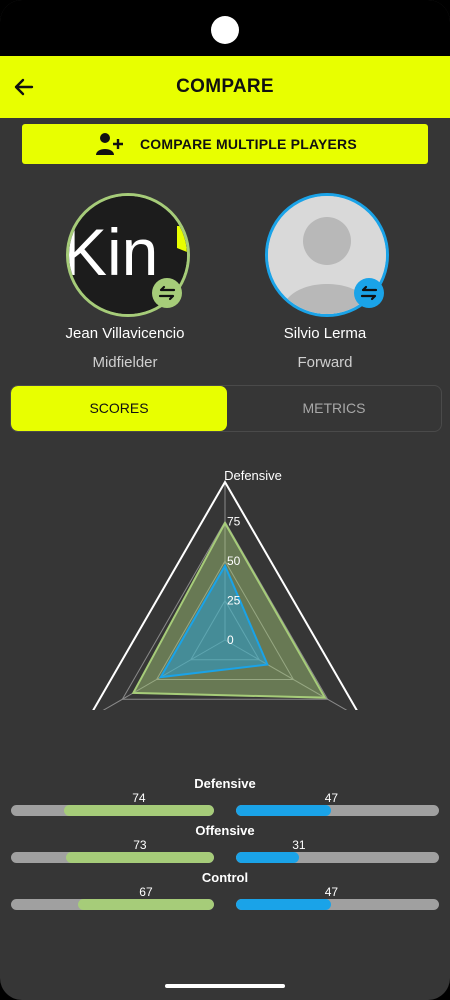 Image resolution: width=450 pixels, height=1000 pixels. Describe the element at coordinates (234, 601) in the screenshot. I see `radar-tick-label-1: 25` at that location.